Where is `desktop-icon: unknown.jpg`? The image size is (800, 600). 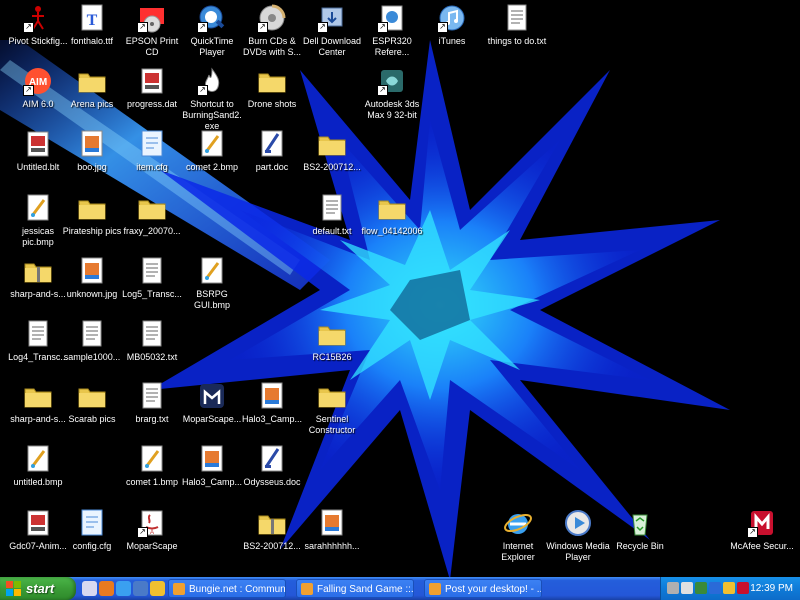 desktop-icon: unknown.jpg is located at coordinates (92, 285).